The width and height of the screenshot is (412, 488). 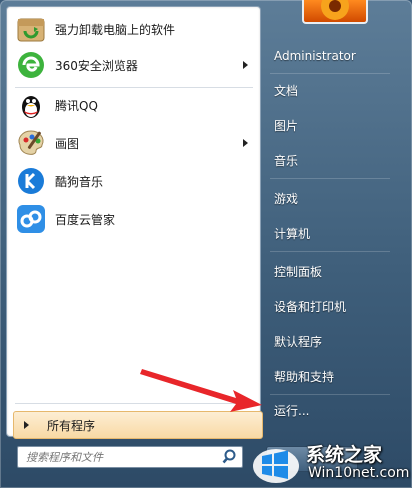 I want to click on program-item-360-browser: 360安全浏览器, so click(x=133, y=65).